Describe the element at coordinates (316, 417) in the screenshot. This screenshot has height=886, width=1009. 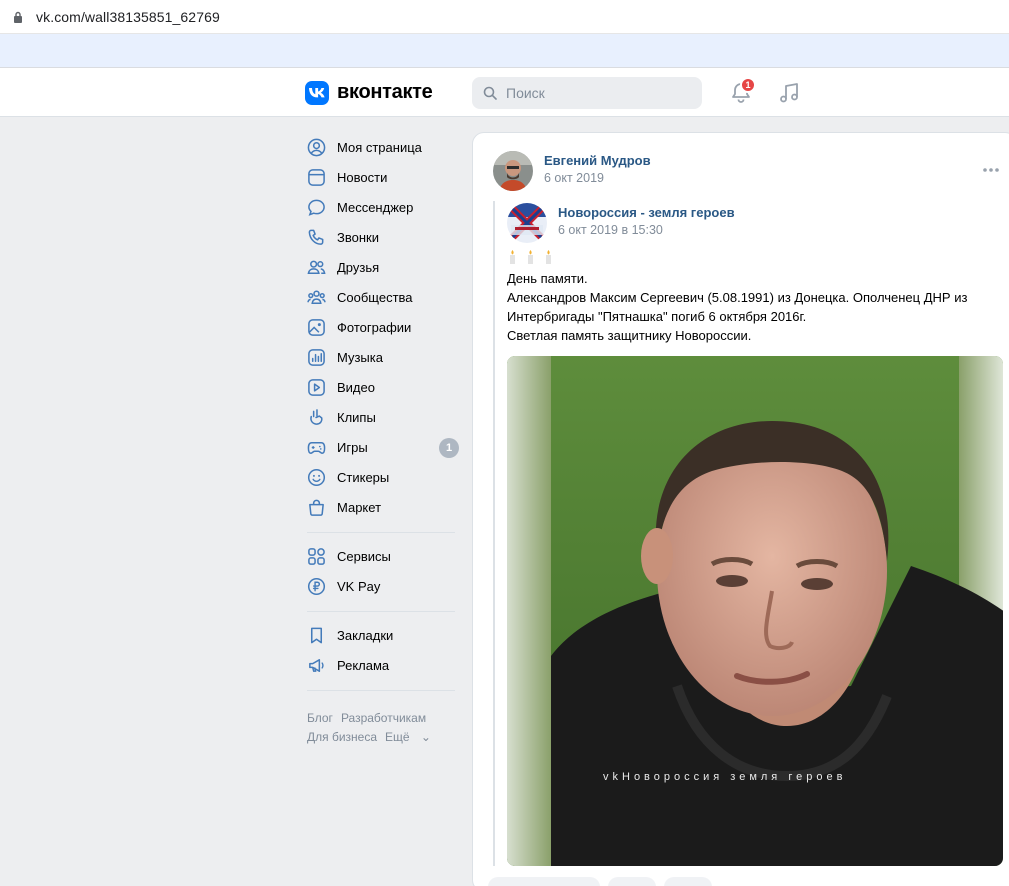
I see `clips-icon` at that location.